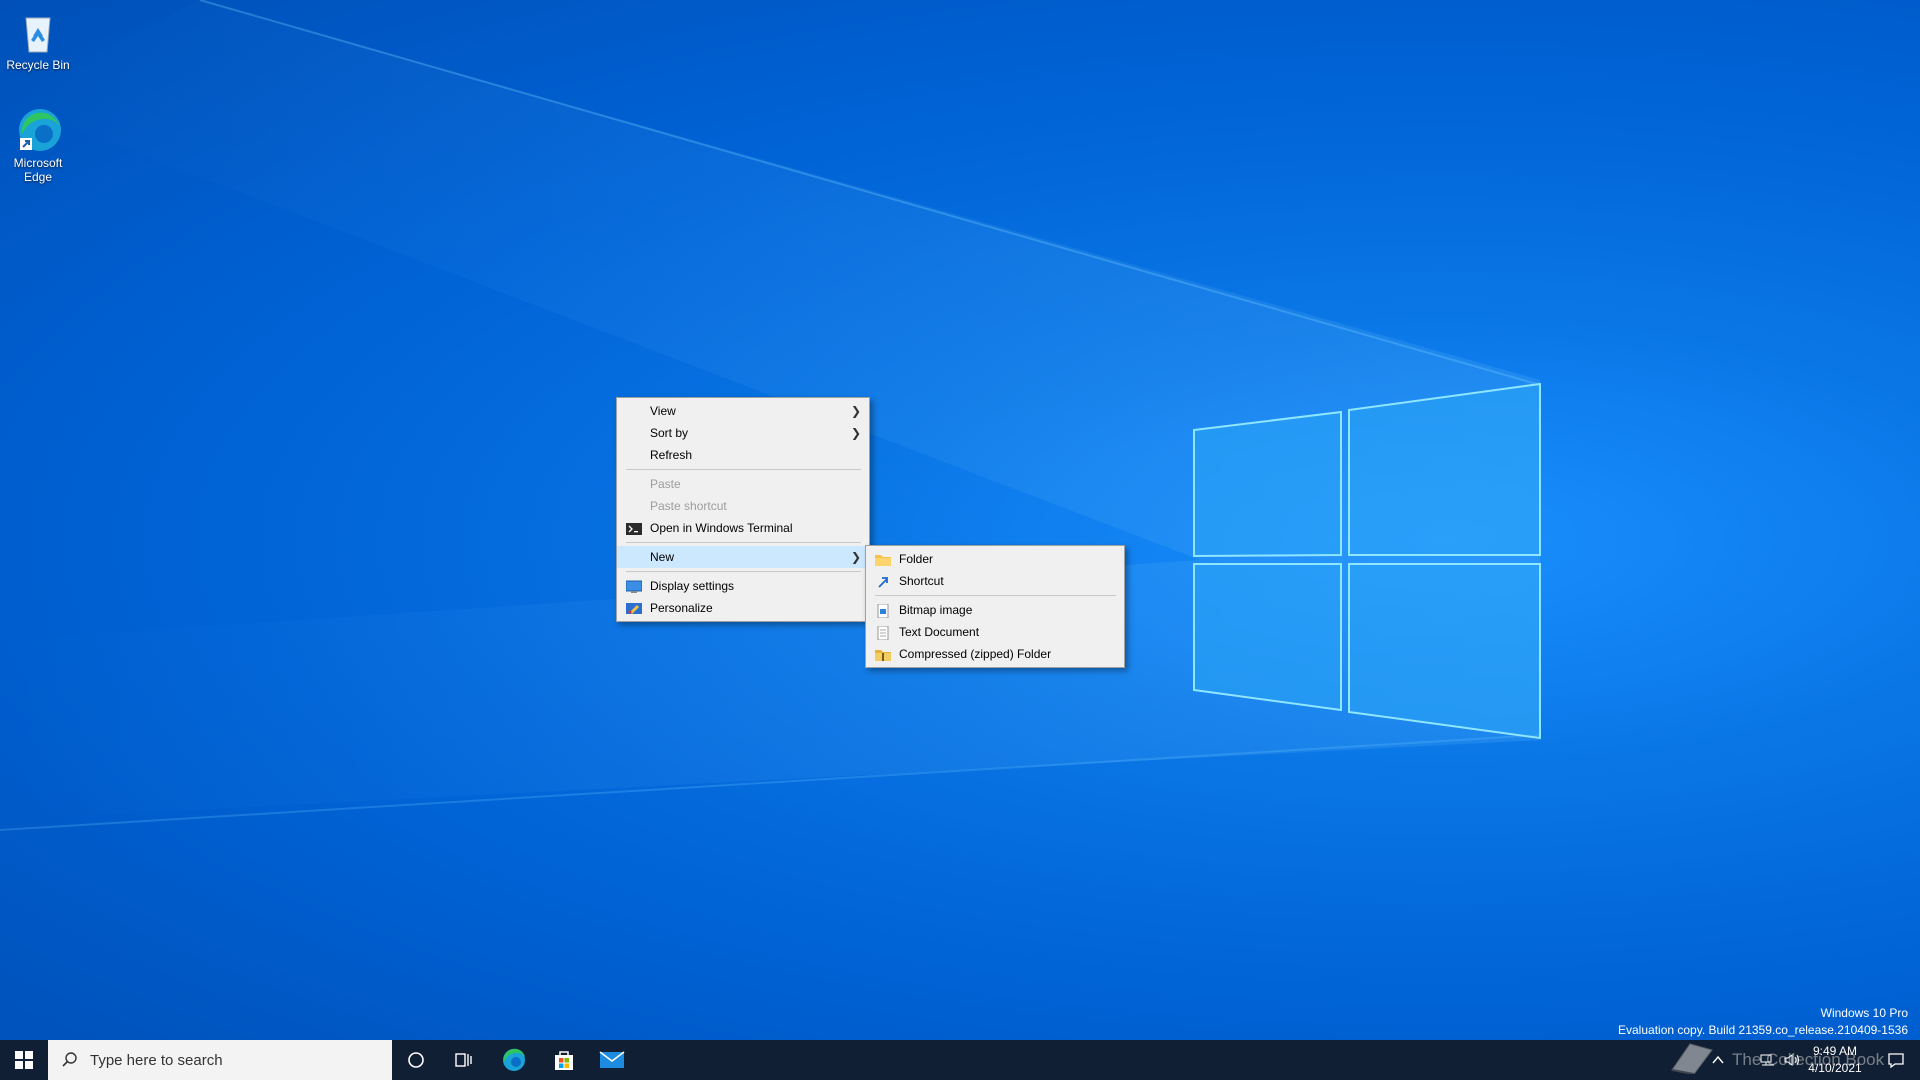 The height and width of the screenshot is (1080, 1920). Describe the element at coordinates (883, 654) in the screenshot. I see `zip-folder-icon` at that location.